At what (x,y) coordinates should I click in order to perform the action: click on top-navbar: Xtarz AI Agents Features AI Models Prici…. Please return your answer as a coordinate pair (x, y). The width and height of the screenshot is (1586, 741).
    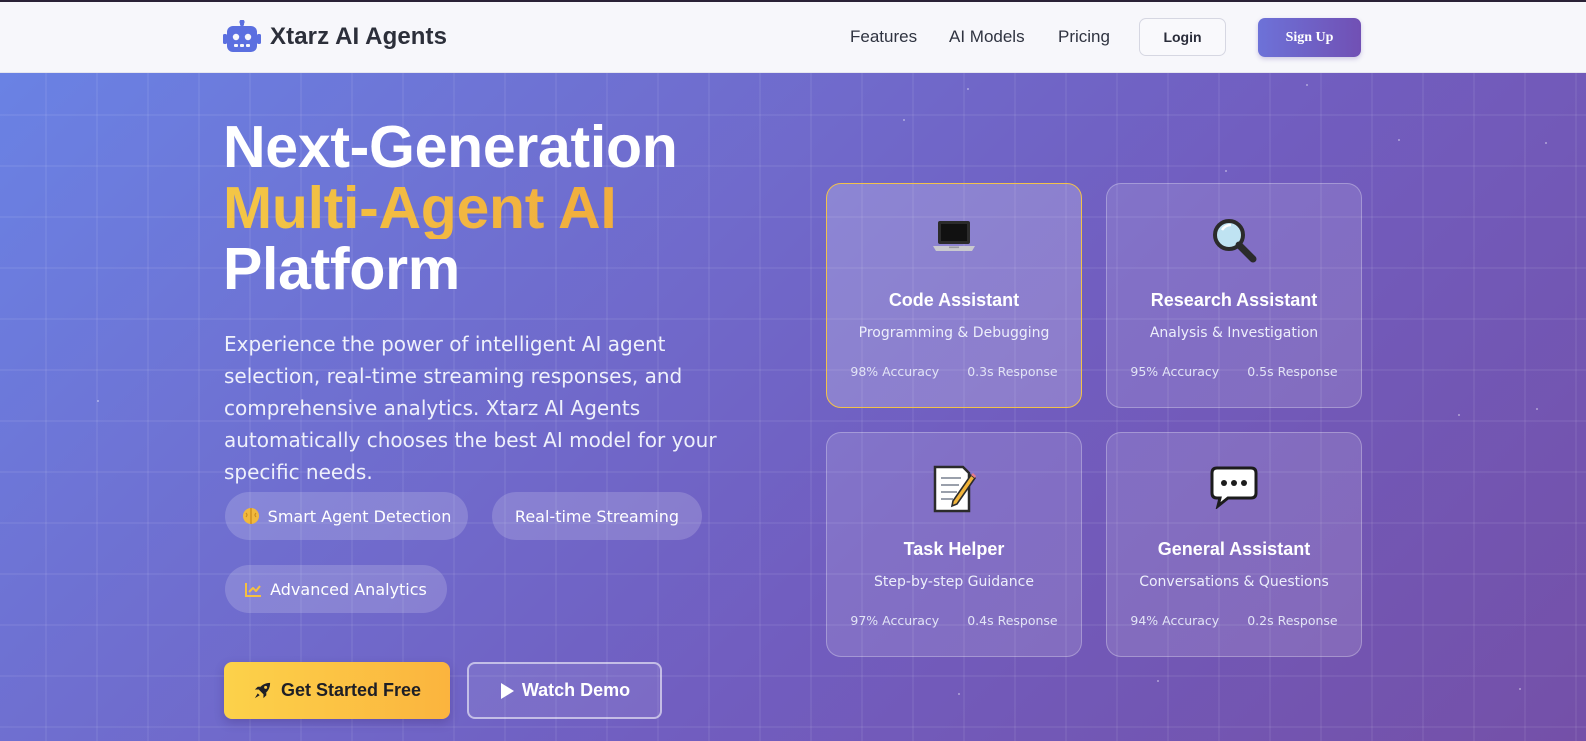
    Looking at the image, I should click on (793, 37).